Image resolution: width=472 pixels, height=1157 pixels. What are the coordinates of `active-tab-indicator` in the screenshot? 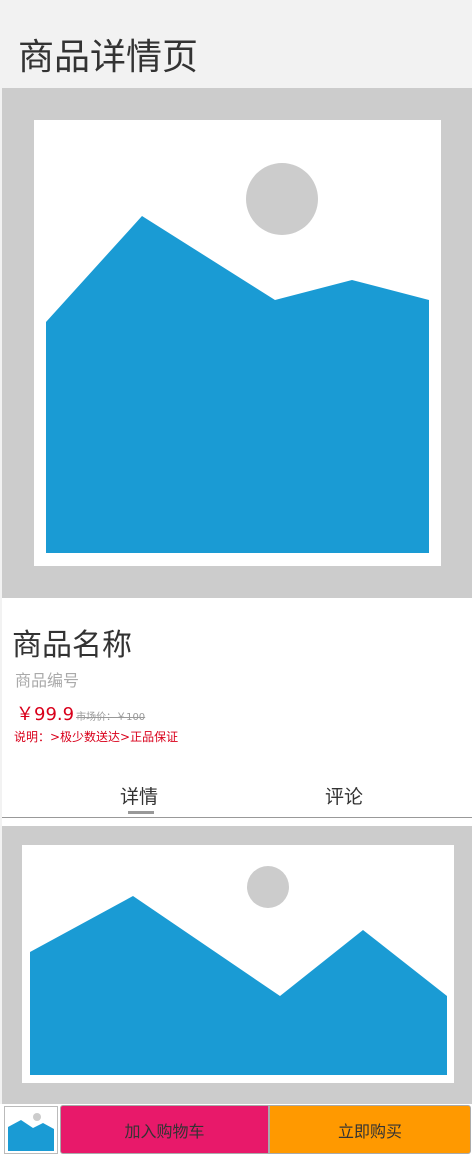 It's located at (141, 812).